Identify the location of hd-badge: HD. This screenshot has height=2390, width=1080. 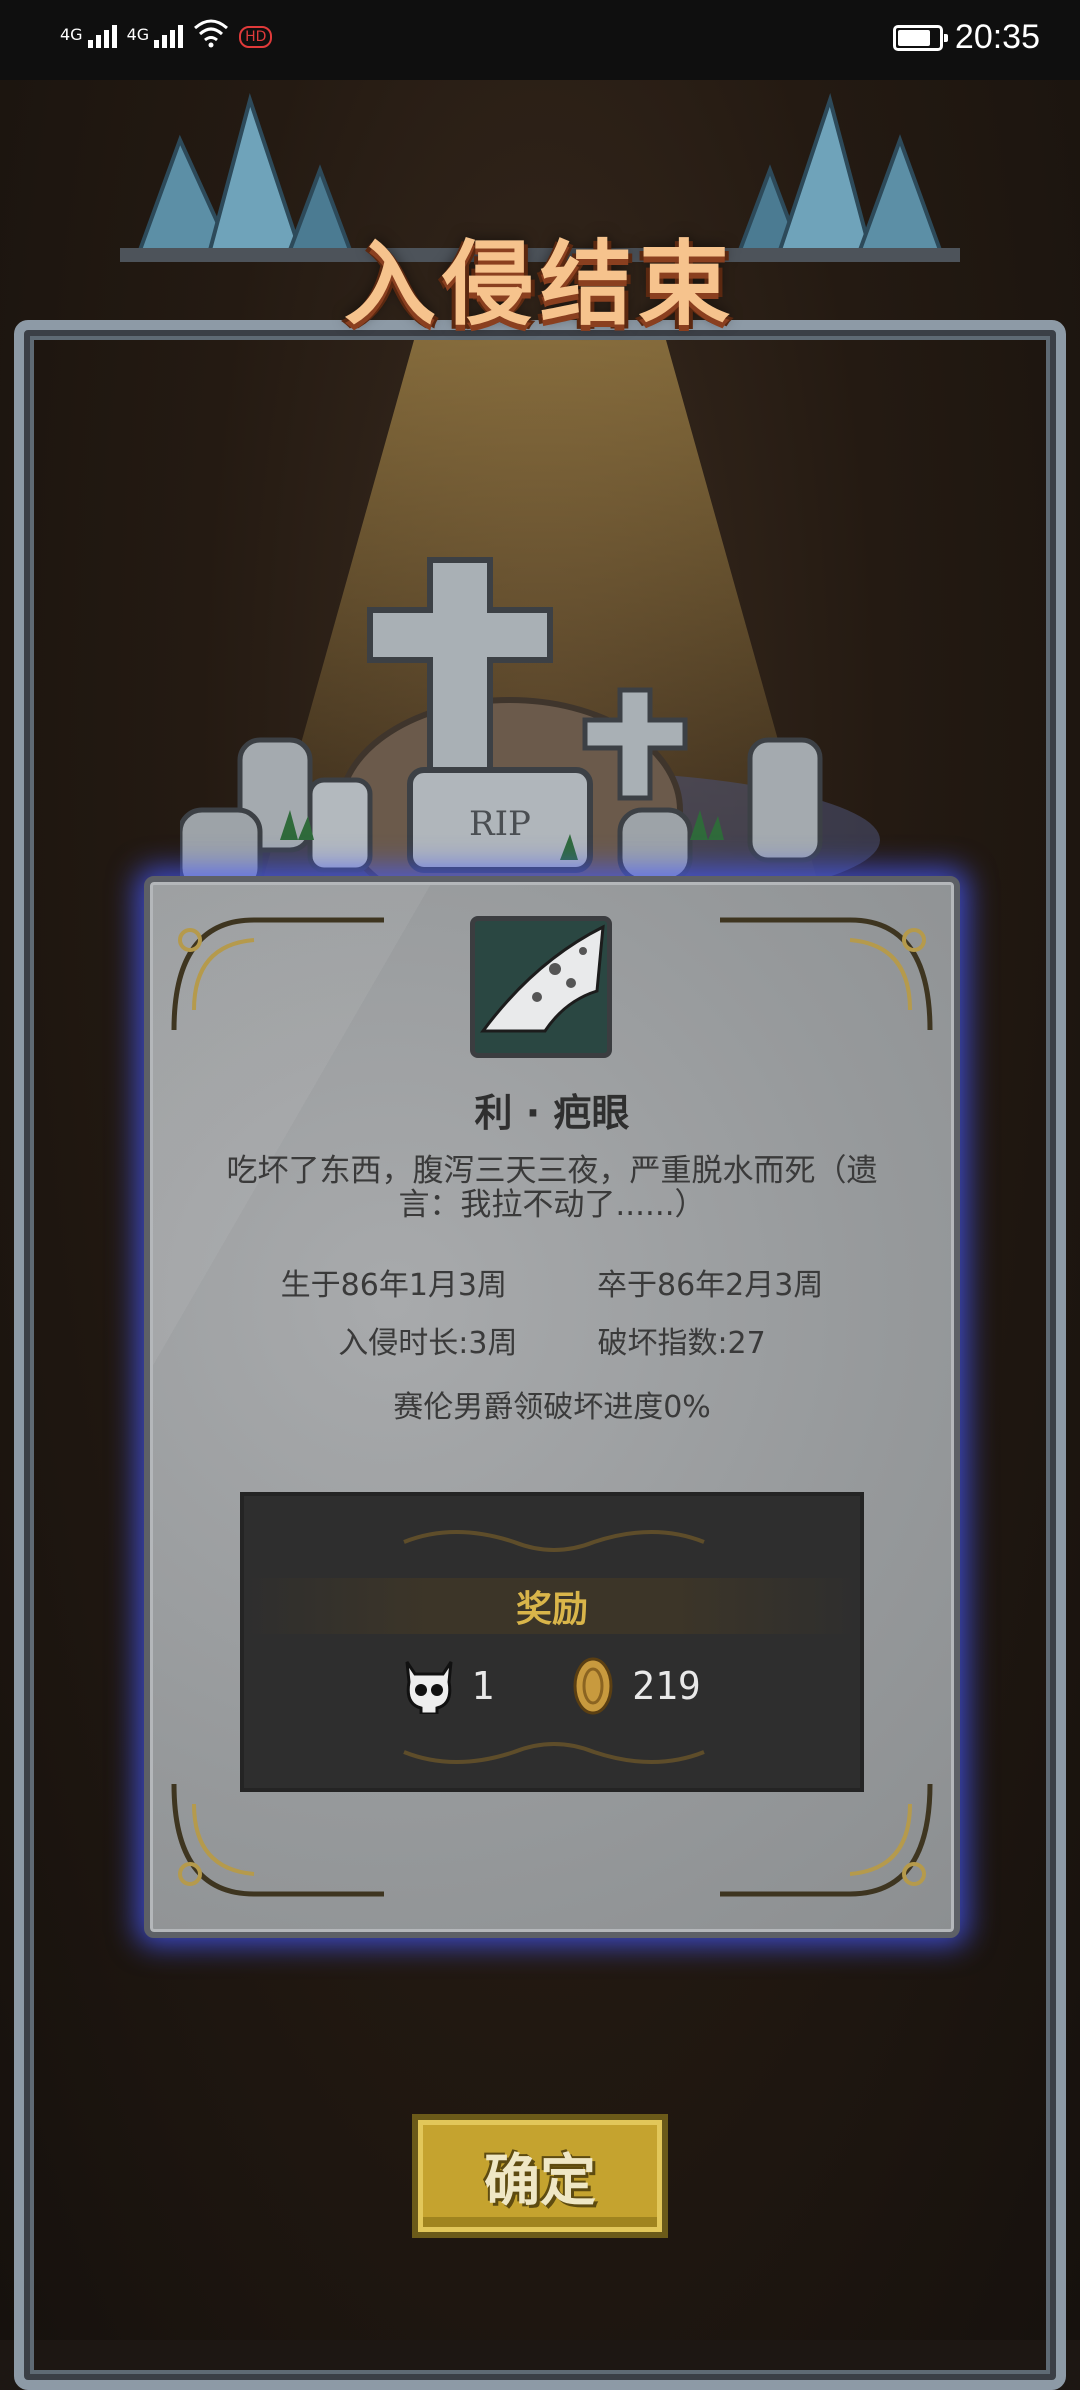
(256, 37).